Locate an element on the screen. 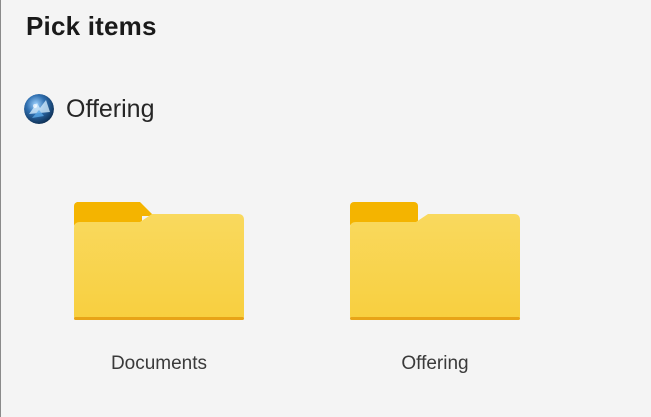  account-avatar-icon is located at coordinates (39, 109).